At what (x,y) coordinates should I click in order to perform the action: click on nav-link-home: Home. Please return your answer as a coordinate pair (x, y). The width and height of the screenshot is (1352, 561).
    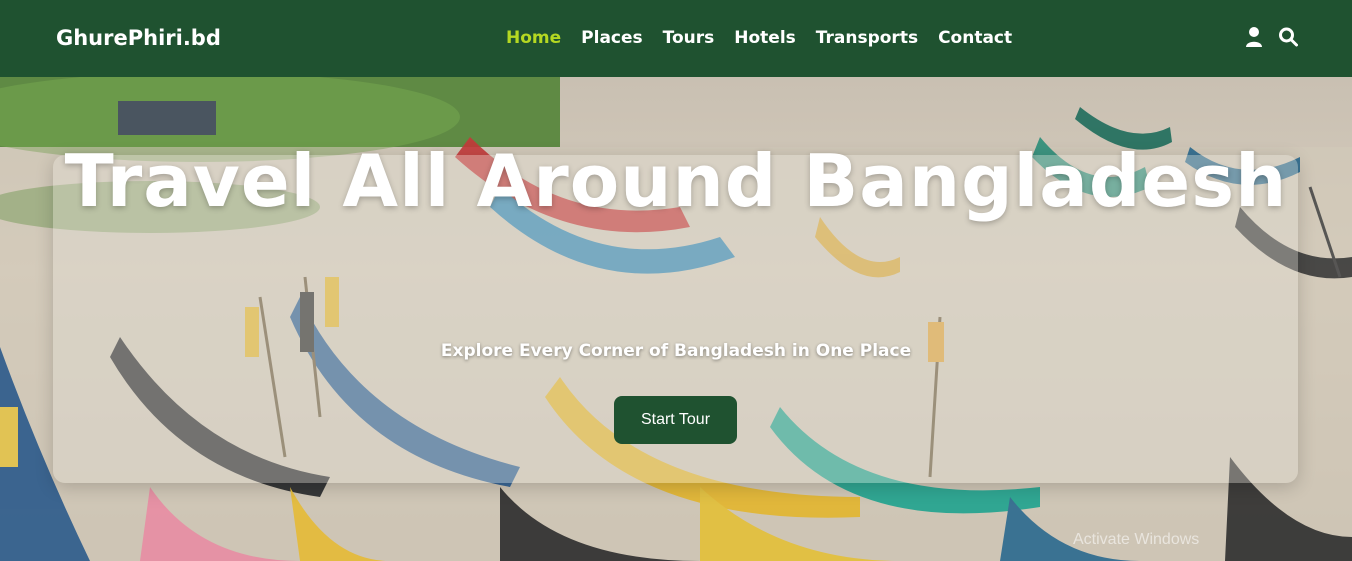
    Looking at the image, I should click on (533, 38).